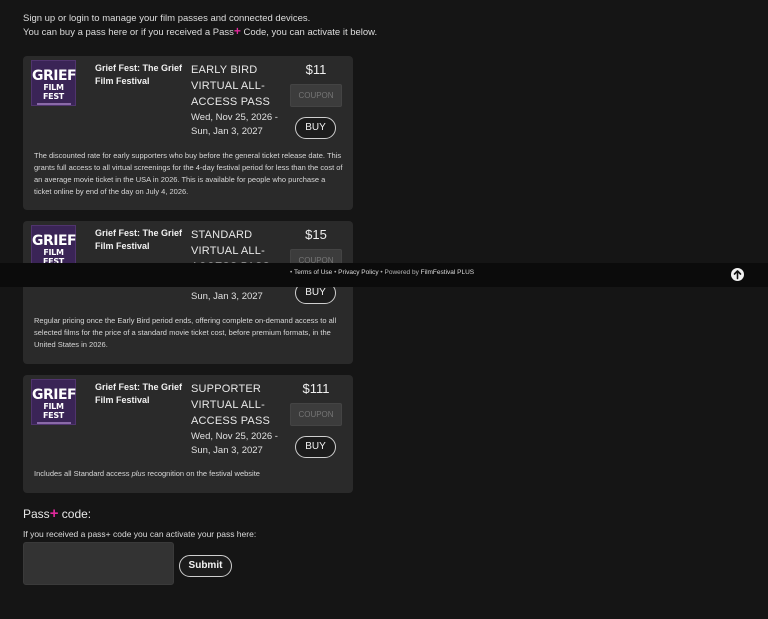 The image size is (768, 619). Describe the element at coordinates (205, 566) in the screenshot. I see `submit-button: Submit` at that location.